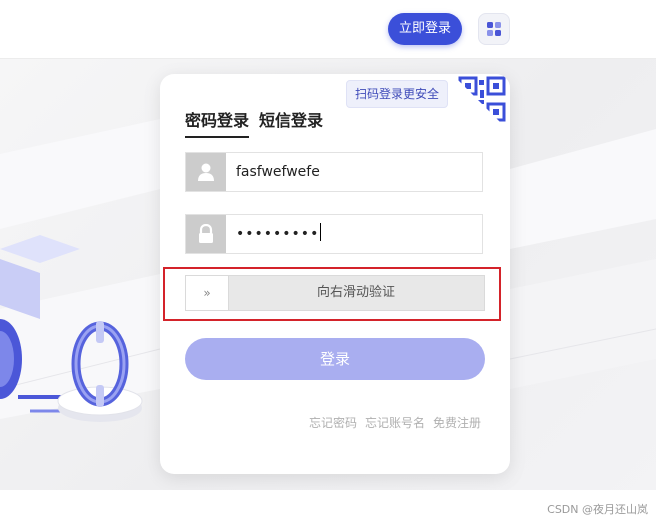 This screenshot has height=525, width=656. I want to click on password-value: •••••••••, so click(279, 234).